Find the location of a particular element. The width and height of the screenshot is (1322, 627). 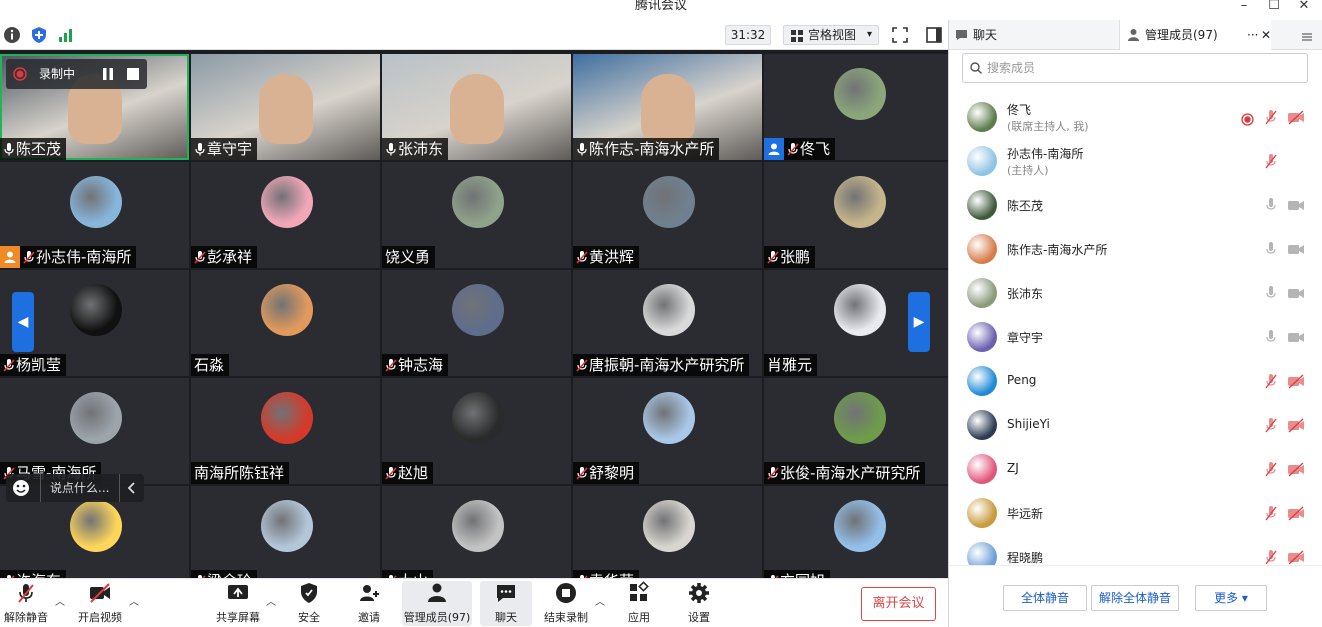

signal-icon is located at coordinates (66, 35).